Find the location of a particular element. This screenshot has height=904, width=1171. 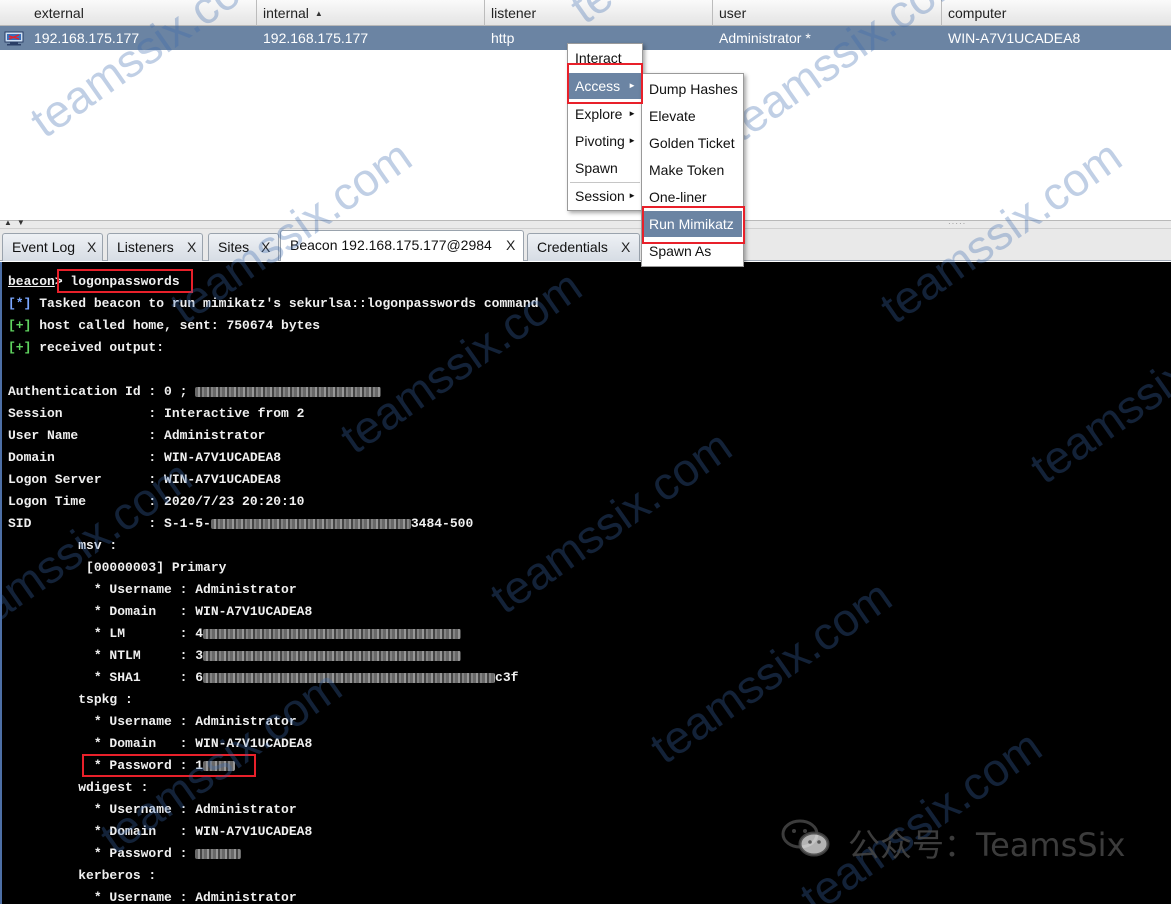

beacon-host-icon is located at coordinates (14, 38).